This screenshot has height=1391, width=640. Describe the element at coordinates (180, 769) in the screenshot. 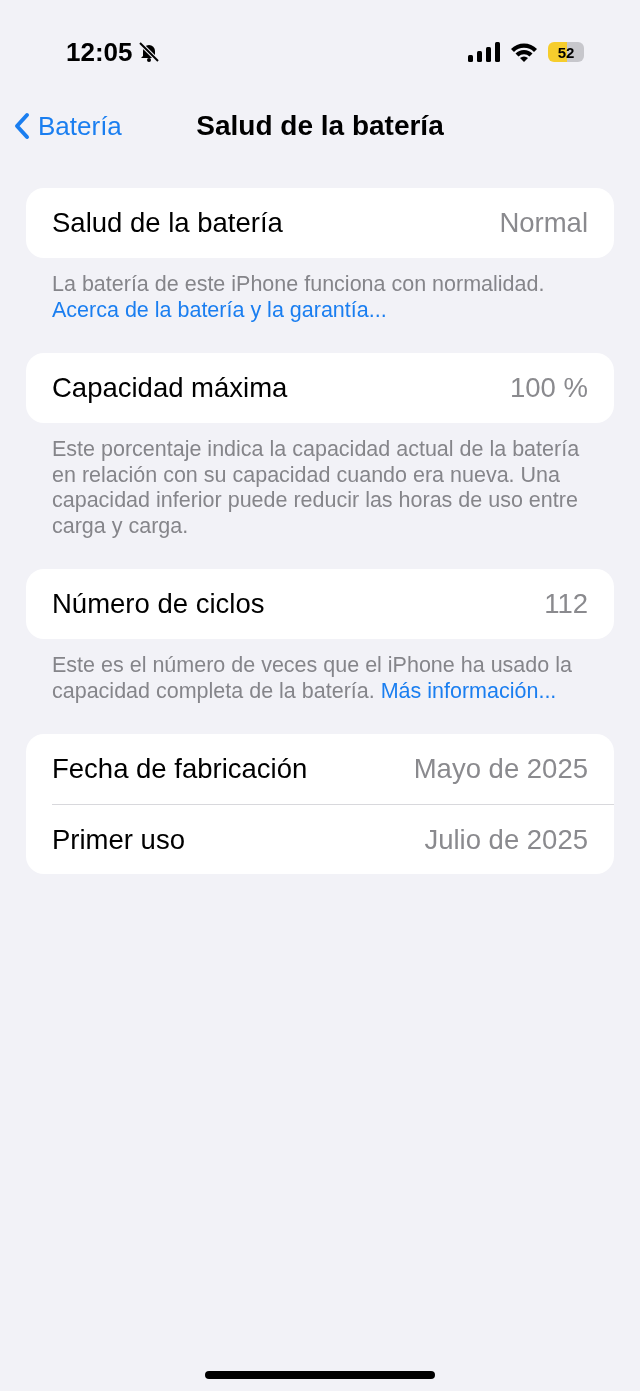

I see `row-label: Fecha de fabricación` at that location.